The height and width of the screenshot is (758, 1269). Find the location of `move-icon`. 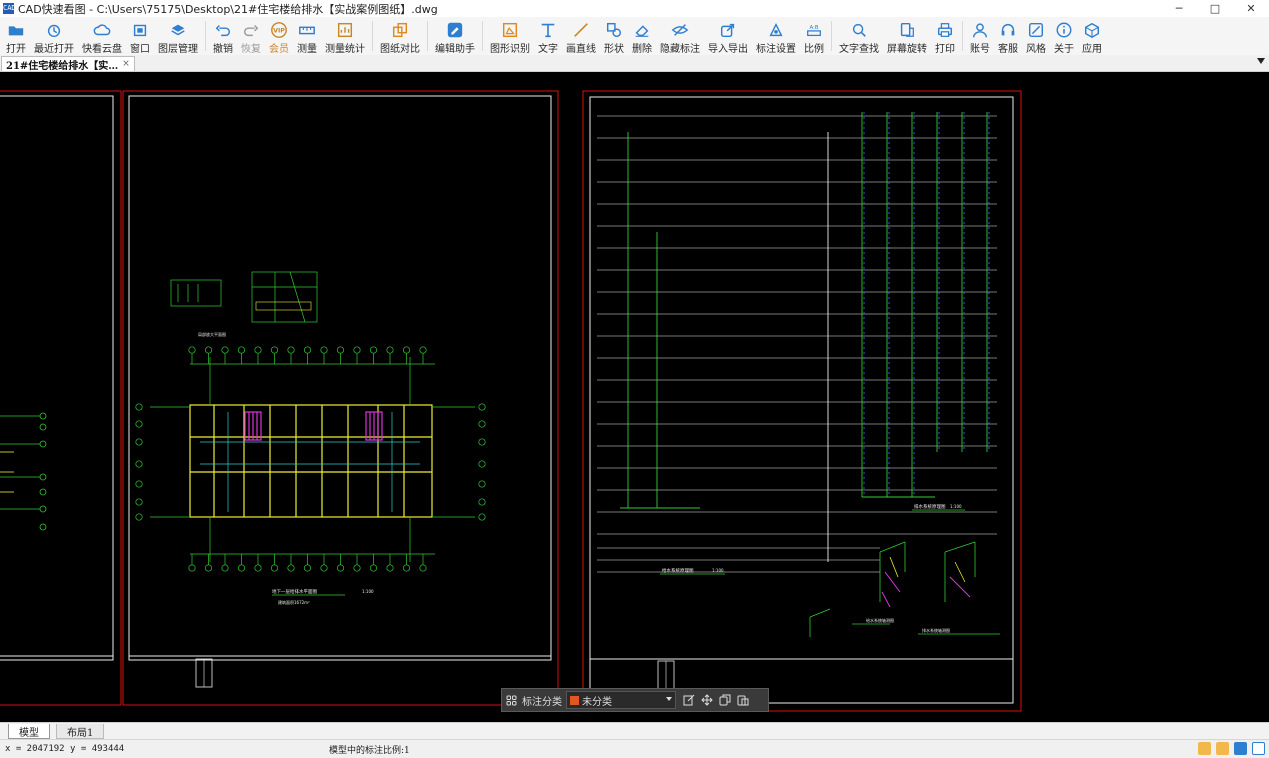

move-icon is located at coordinates (707, 700).